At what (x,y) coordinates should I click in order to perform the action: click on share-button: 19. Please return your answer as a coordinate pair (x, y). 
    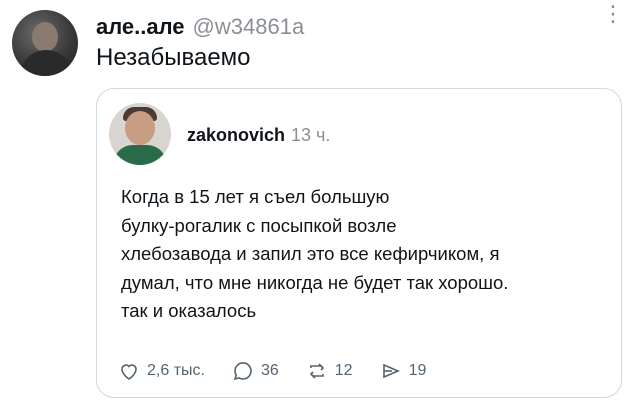
    Looking at the image, I should click on (403, 371).